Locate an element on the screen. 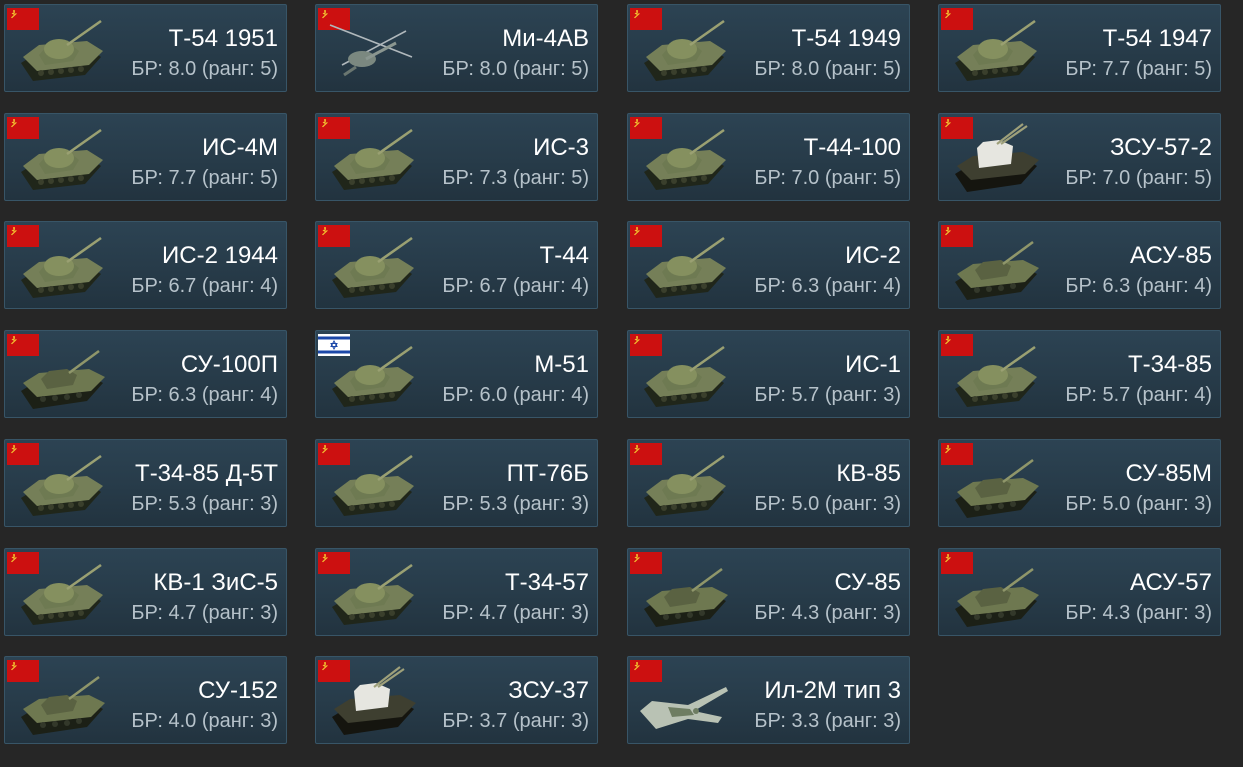 The image size is (1243, 767). vehicle-card: СУ-100П БР: 6.3 (ранг: 4) is located at coordinates (145, 374).